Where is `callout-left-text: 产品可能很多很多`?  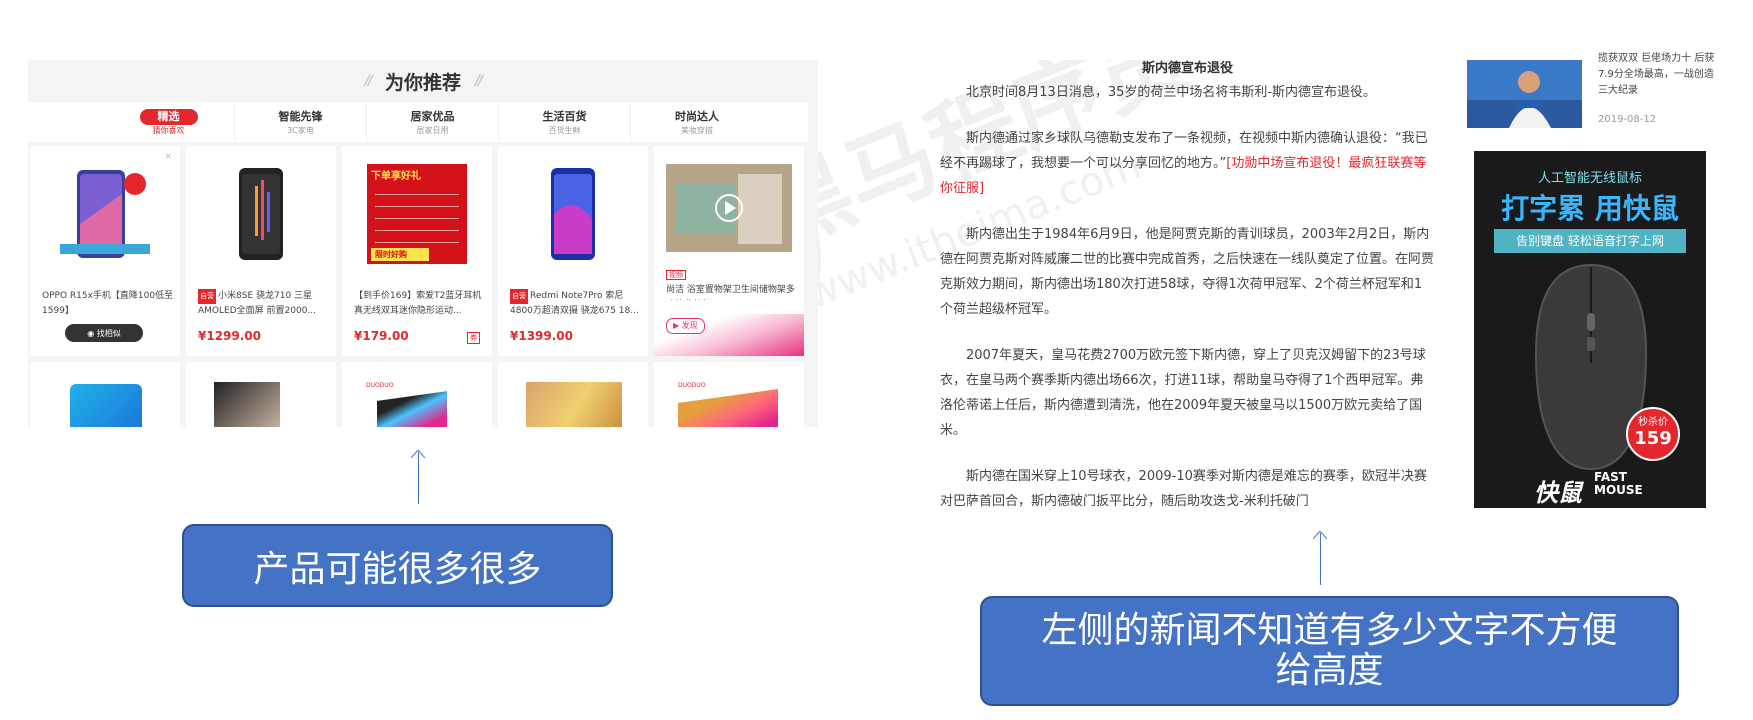 callout-left-text: 产品可能很多很多 is located at coordinates (397, 569).